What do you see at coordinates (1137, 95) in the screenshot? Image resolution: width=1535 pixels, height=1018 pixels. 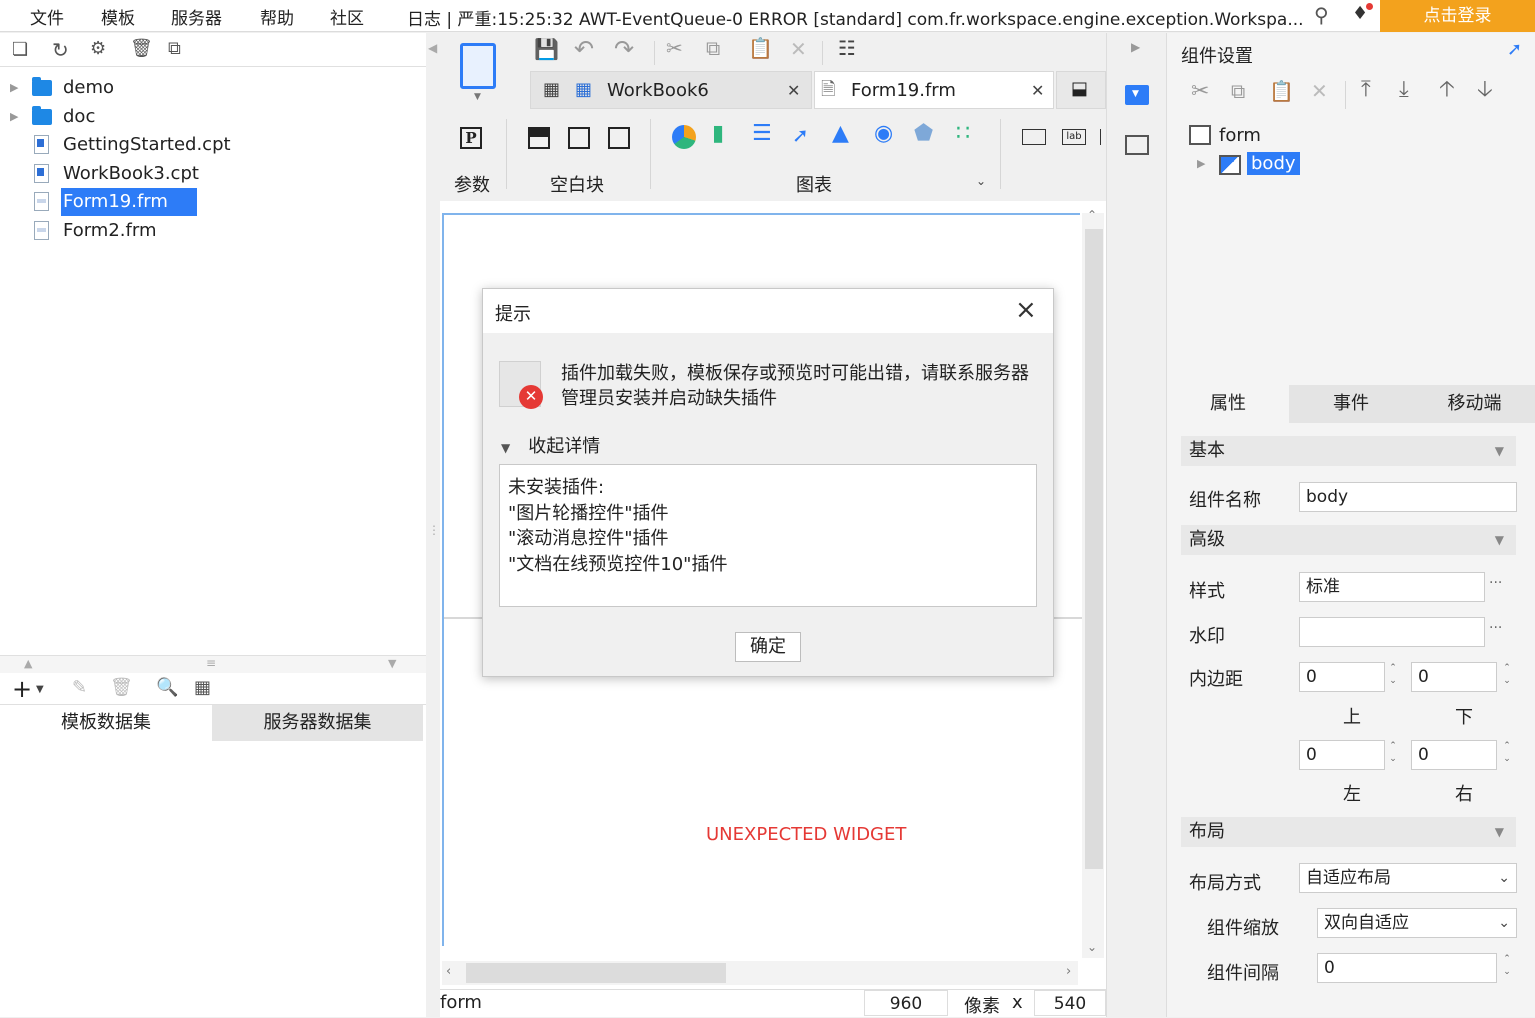 I see `component-settings-icon: ▼` at bounding box center [1137, 95].